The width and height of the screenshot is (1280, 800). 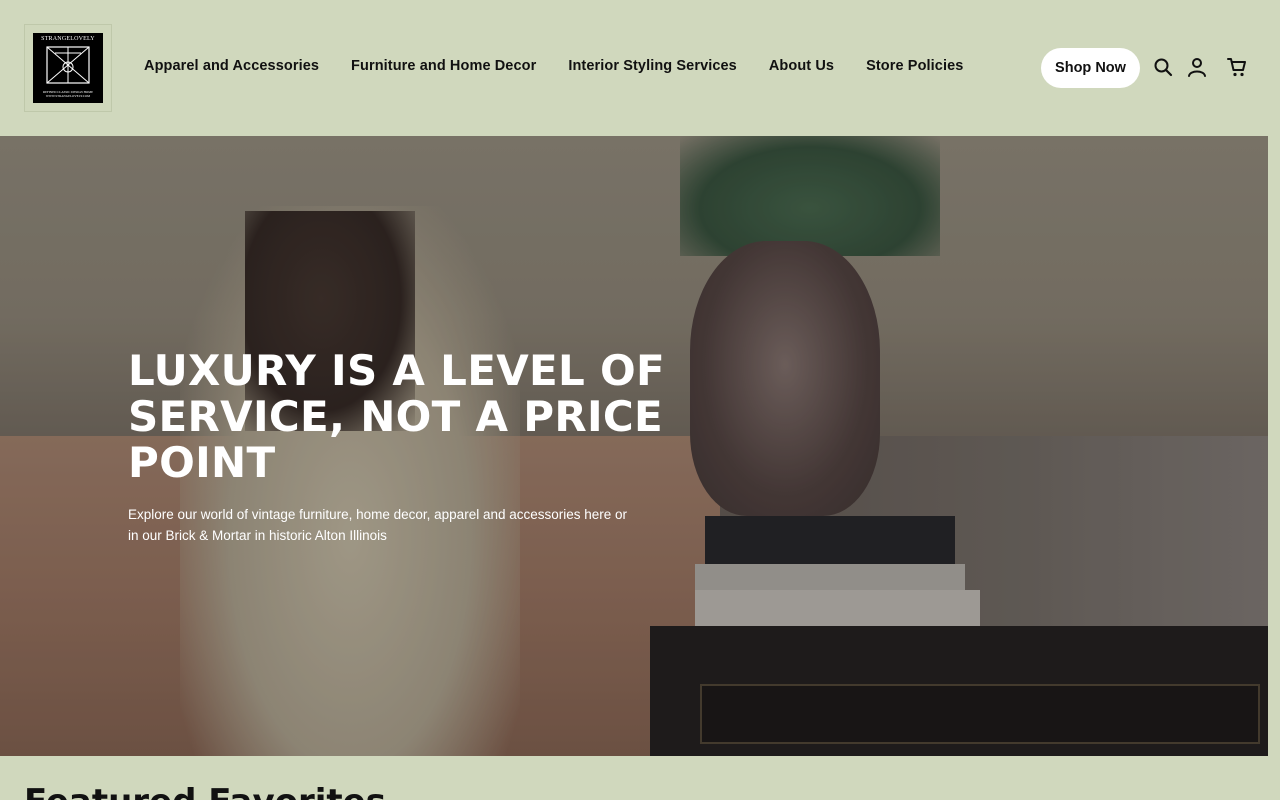 I want to click on logo-mark-icon, so click(x=68, y=65).